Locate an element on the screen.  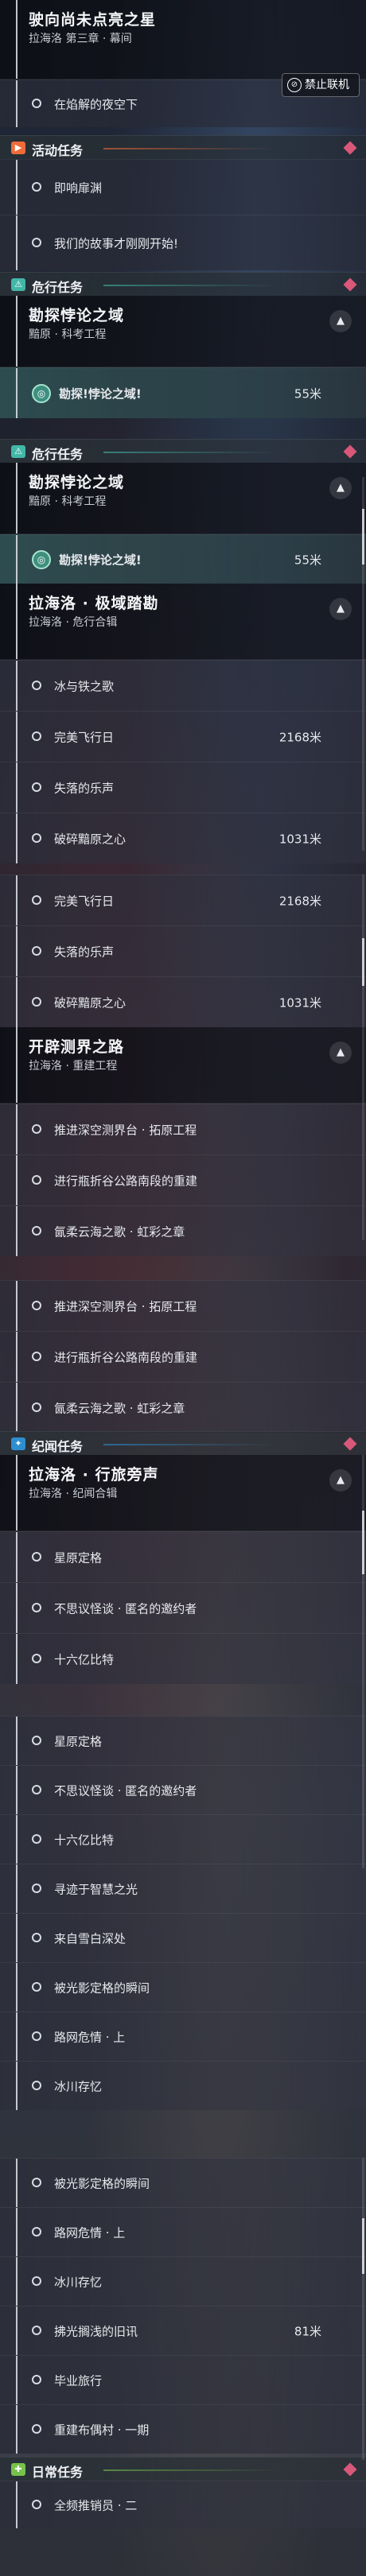
step-label: 完美飞行日 is located at coordinates (84, 737).